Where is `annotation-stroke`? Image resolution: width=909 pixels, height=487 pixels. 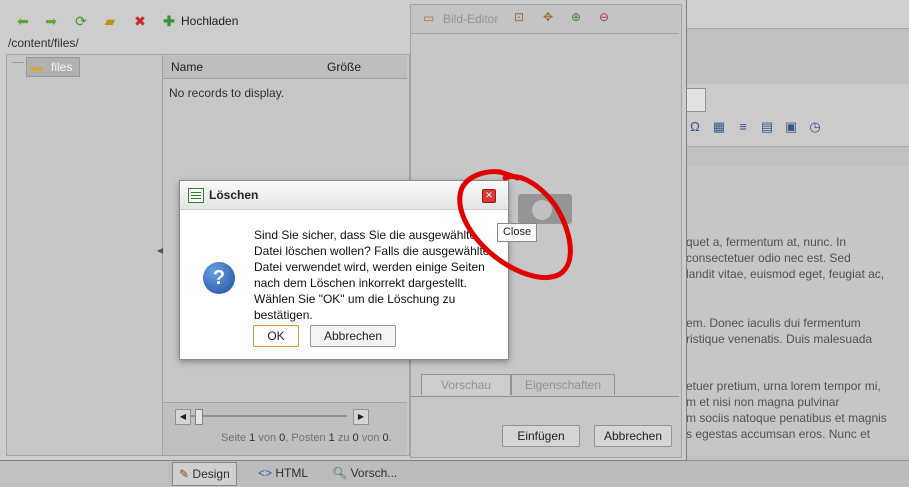
annotation-stroke is located at coordinates (515, 224).